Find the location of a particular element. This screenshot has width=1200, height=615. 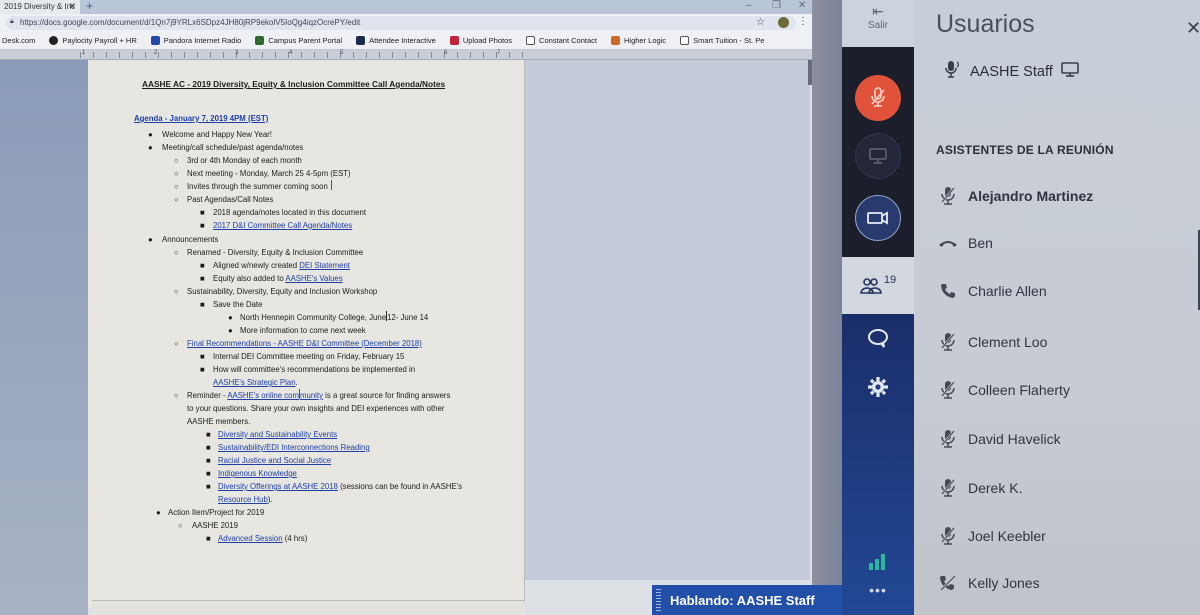

ruler-number: 4 is located at coordinates (291, 53).